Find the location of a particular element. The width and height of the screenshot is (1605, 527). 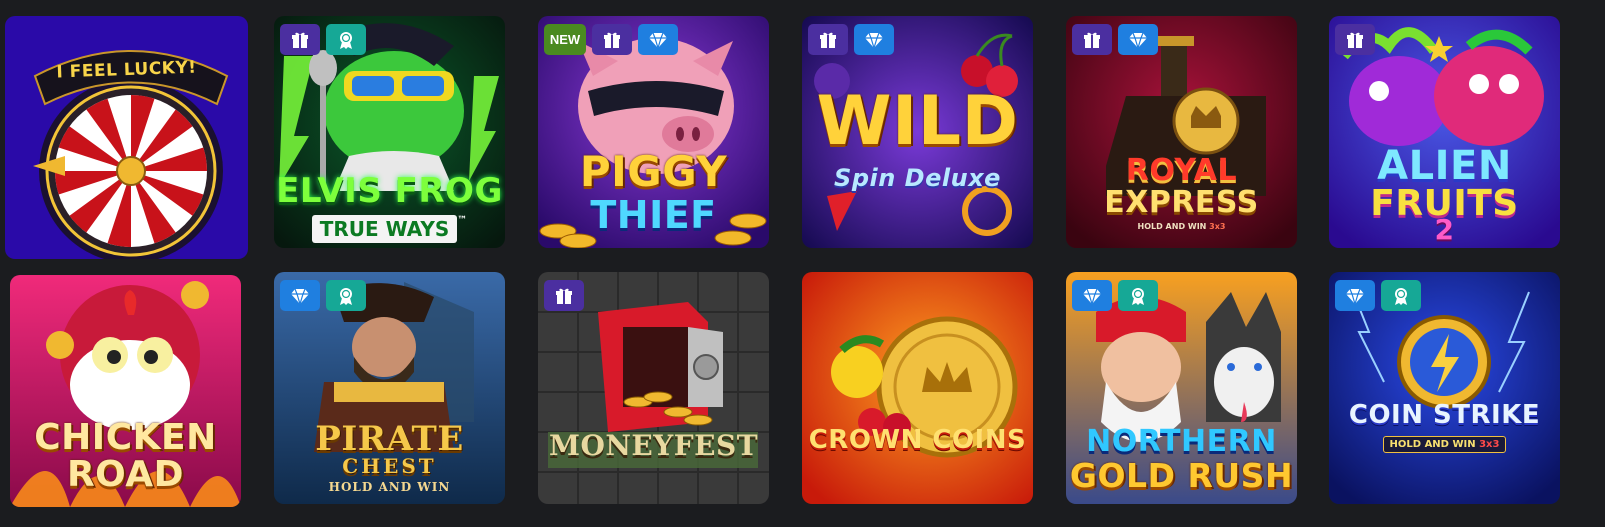

elvis-subtitle: TRUE WAYS ™ is located at coordinates (389, 229).